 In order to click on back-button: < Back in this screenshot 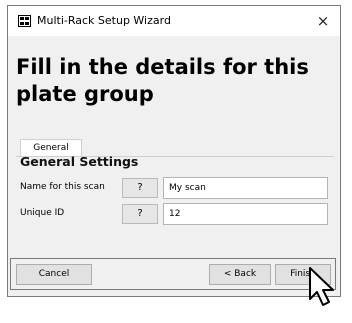, I will do `click(240, 274)`.